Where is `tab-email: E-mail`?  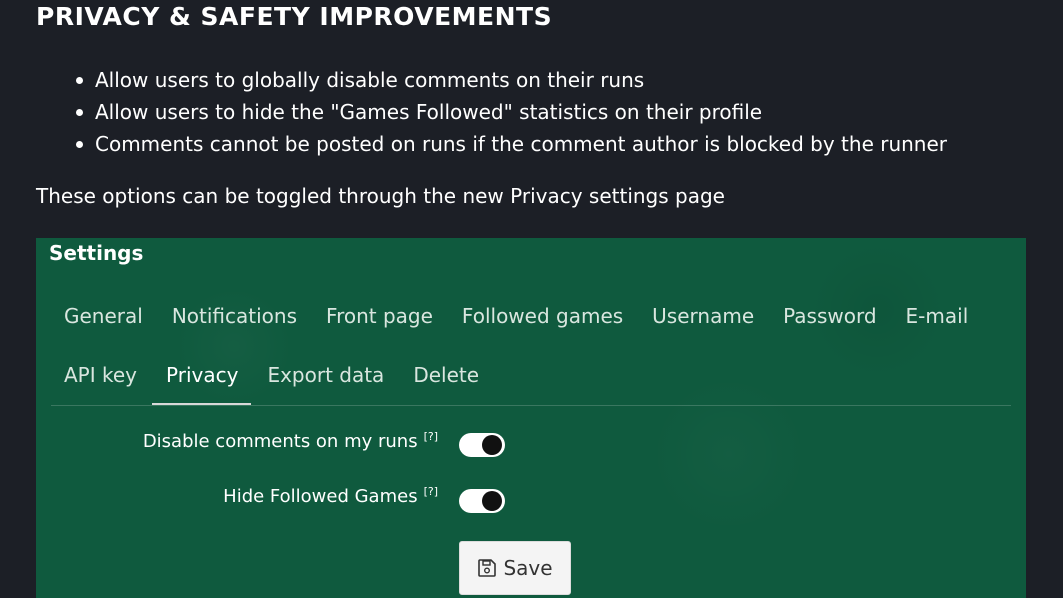
tab-email: E-mail is located at coordinates (937, 316).